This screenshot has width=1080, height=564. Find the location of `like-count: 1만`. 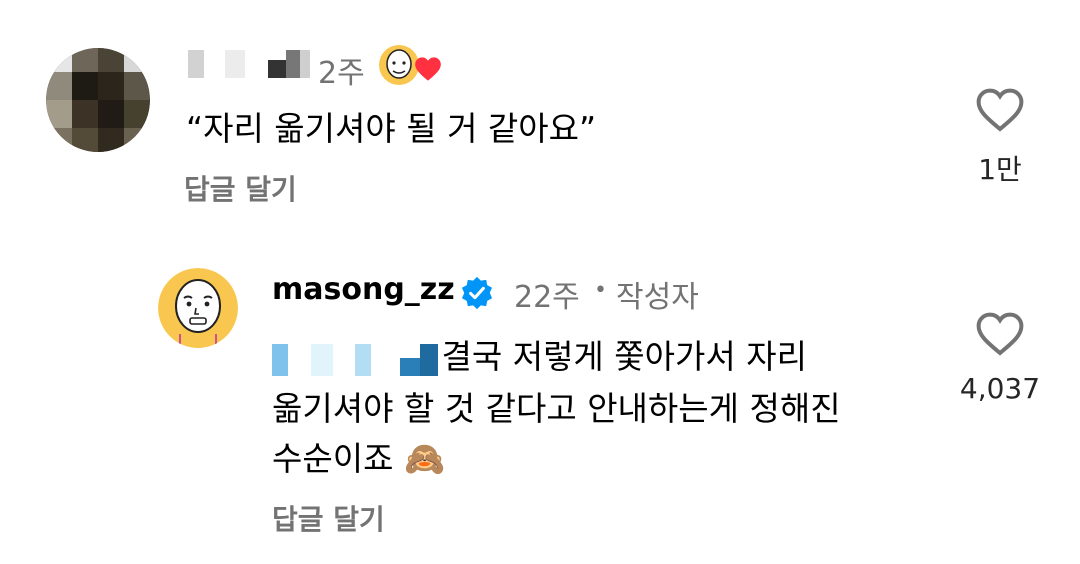

like-count: 1만 is located at coordinates (1000, 169).